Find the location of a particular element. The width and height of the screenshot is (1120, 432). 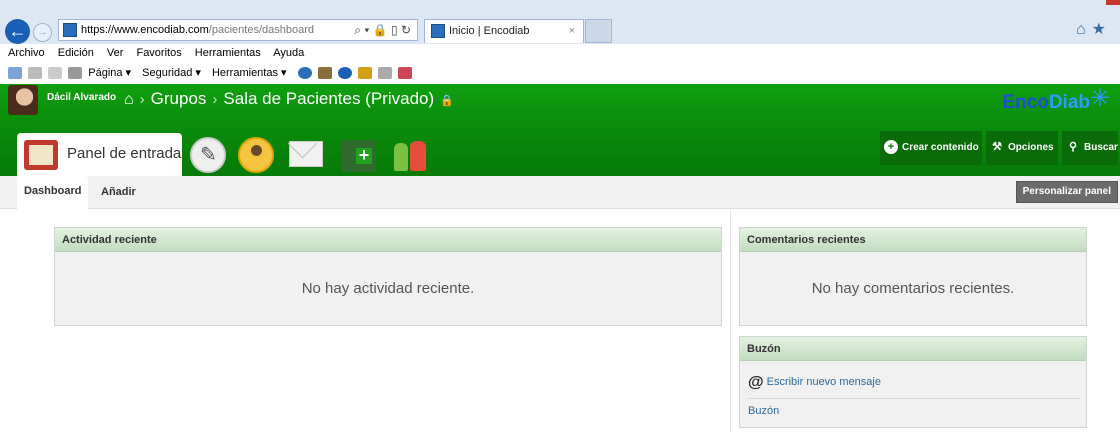

forward-icon: → is located at coordinates (42, 32).